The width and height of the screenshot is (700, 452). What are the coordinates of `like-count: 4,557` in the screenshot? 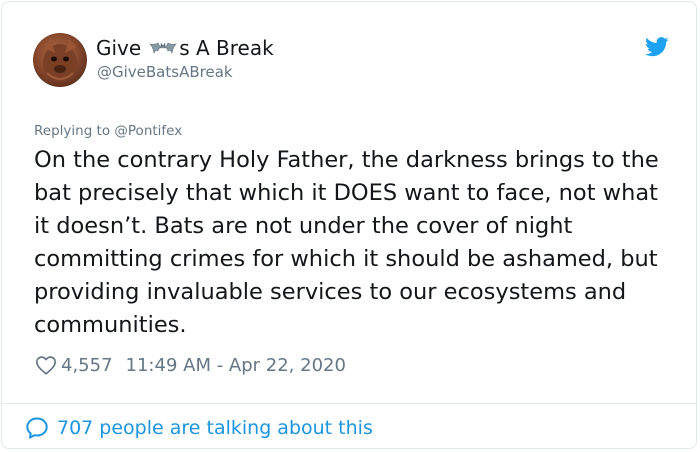 It's located at (87, 365).